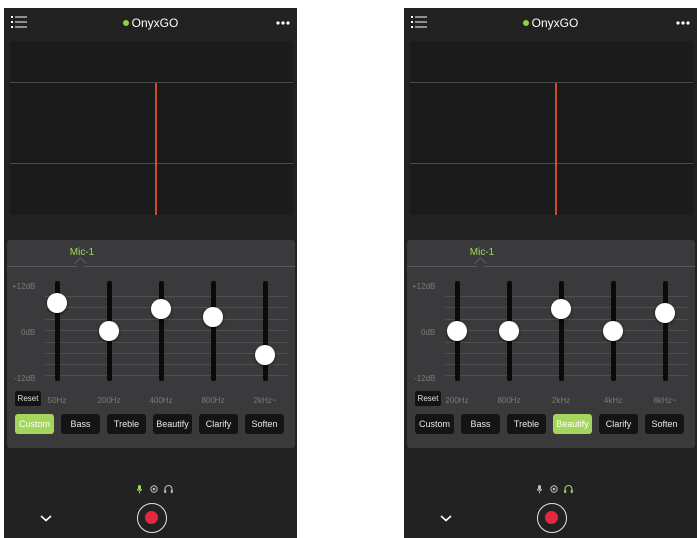 The height and width of the screenshot is (538, 697). I want to click on frequency-label: 8kHz~, so click(665, 400).